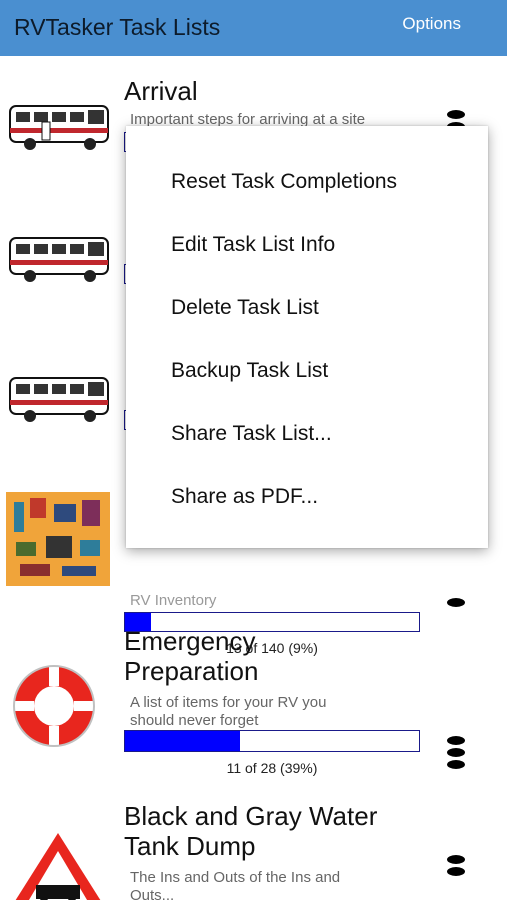 Image resolution: width=507 pixels, height=900 pixels. I want to click on task-list-description-line2: should never forget, so click(194, 720).